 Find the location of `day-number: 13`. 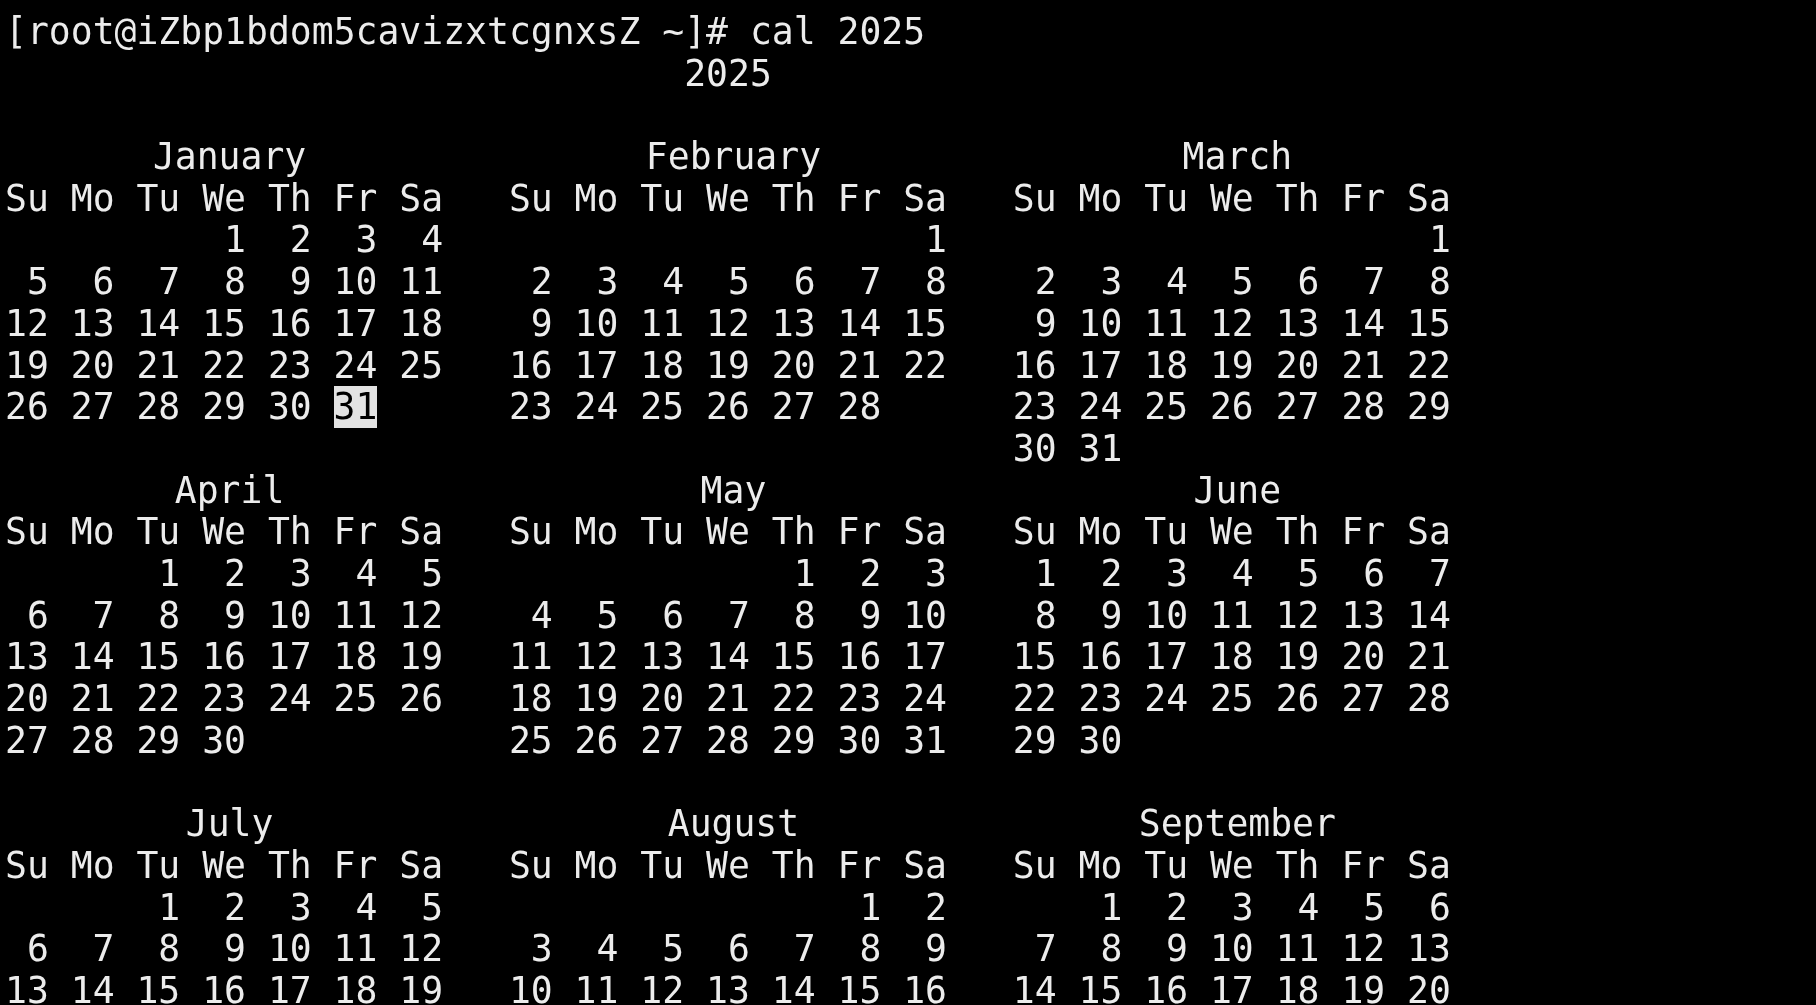

day-number: 13 is located at coordinates (793, 323).